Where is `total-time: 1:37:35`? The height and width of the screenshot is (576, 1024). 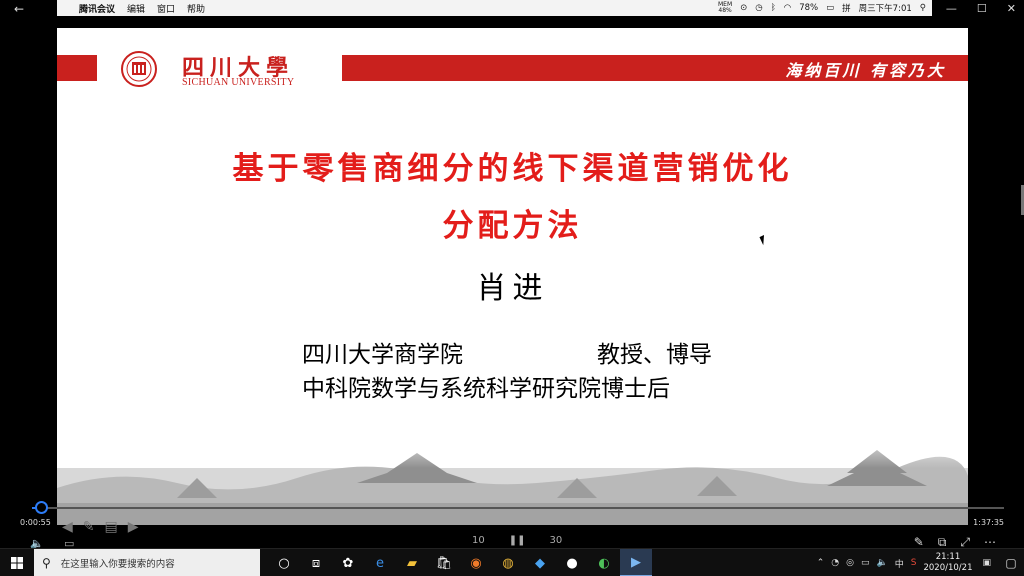
total-time: 1:37:35 is located at coordinates (988, 522).